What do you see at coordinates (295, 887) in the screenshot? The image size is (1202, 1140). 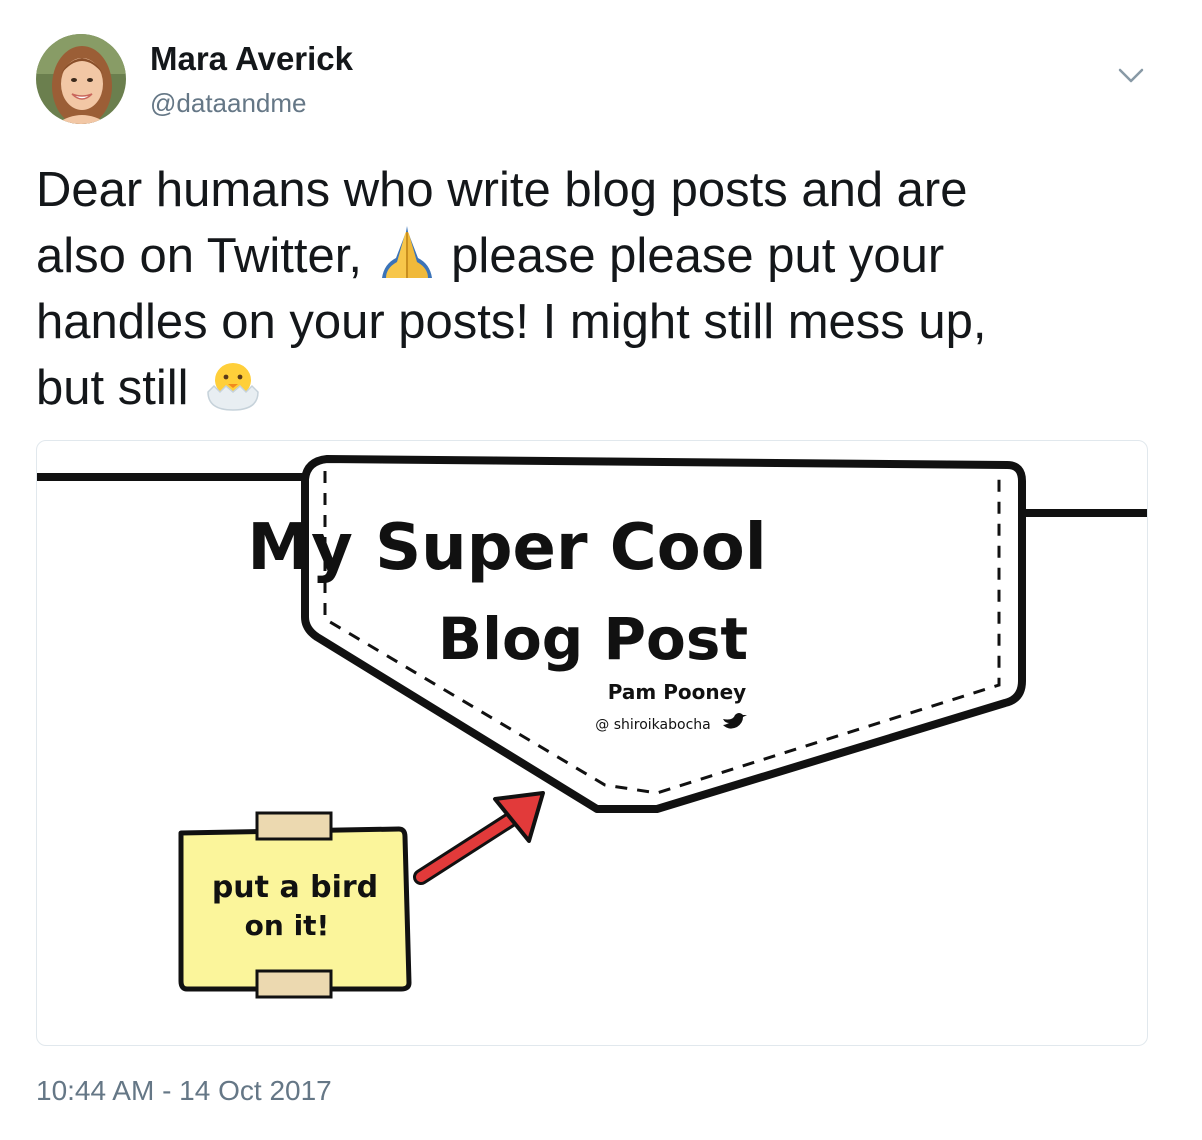 I see `note-line1: put a bird` at bounding box center [295, 887].